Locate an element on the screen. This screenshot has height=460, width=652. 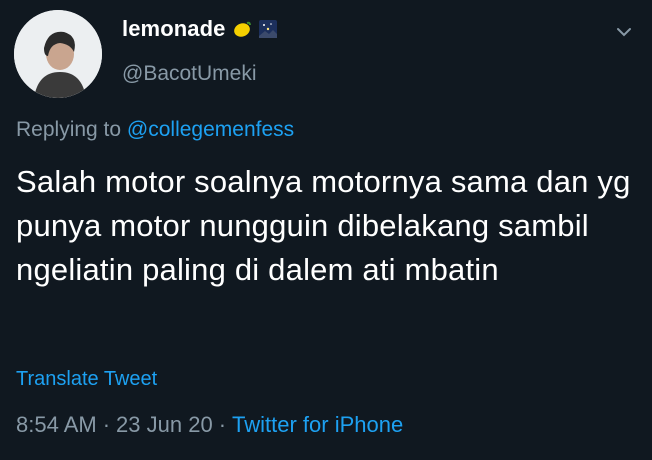
translate-tweet-link: Translate Tweet is located at coordinates (86, 379).